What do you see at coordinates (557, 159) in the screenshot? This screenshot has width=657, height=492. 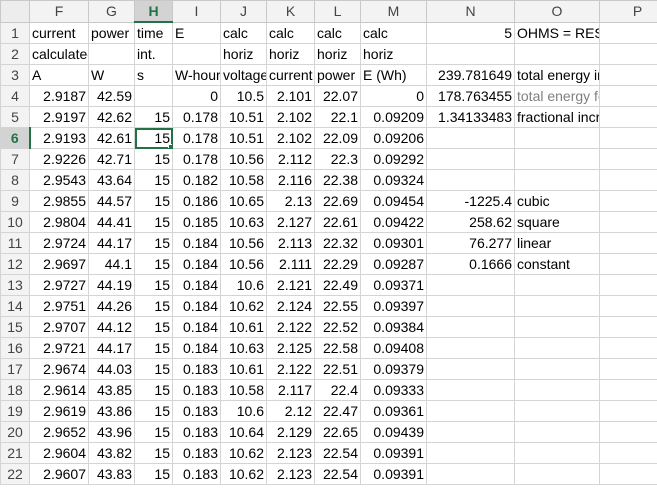 I see `cell-o7` at bounding box center [557, 159].